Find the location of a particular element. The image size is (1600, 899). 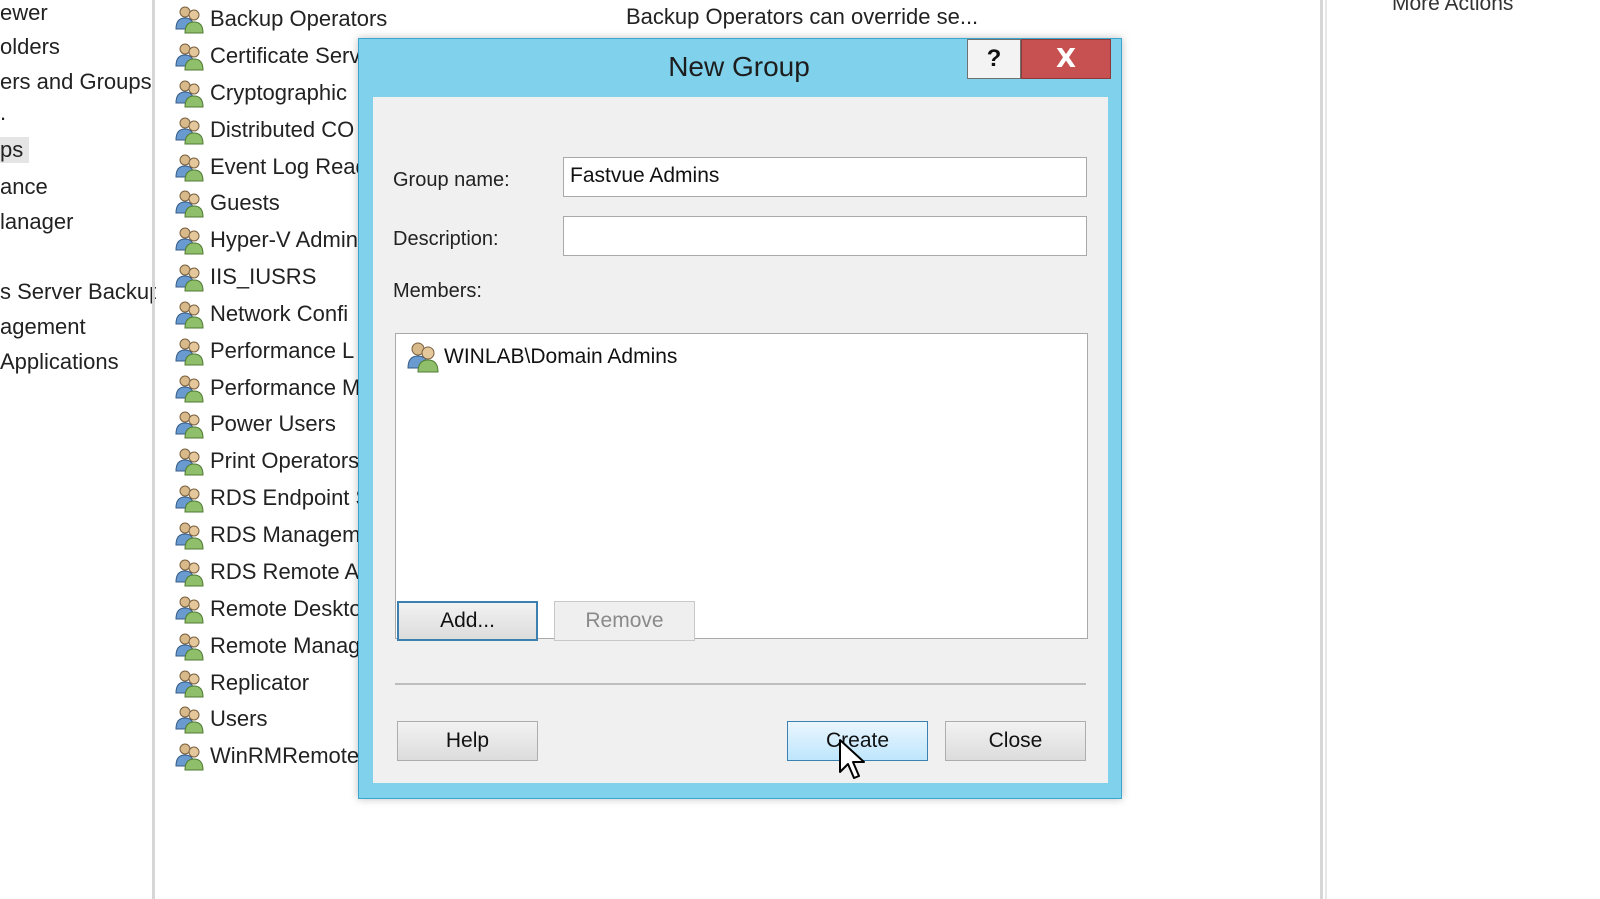

tree-item: s Server Backup is located at coordinates (78, 292).